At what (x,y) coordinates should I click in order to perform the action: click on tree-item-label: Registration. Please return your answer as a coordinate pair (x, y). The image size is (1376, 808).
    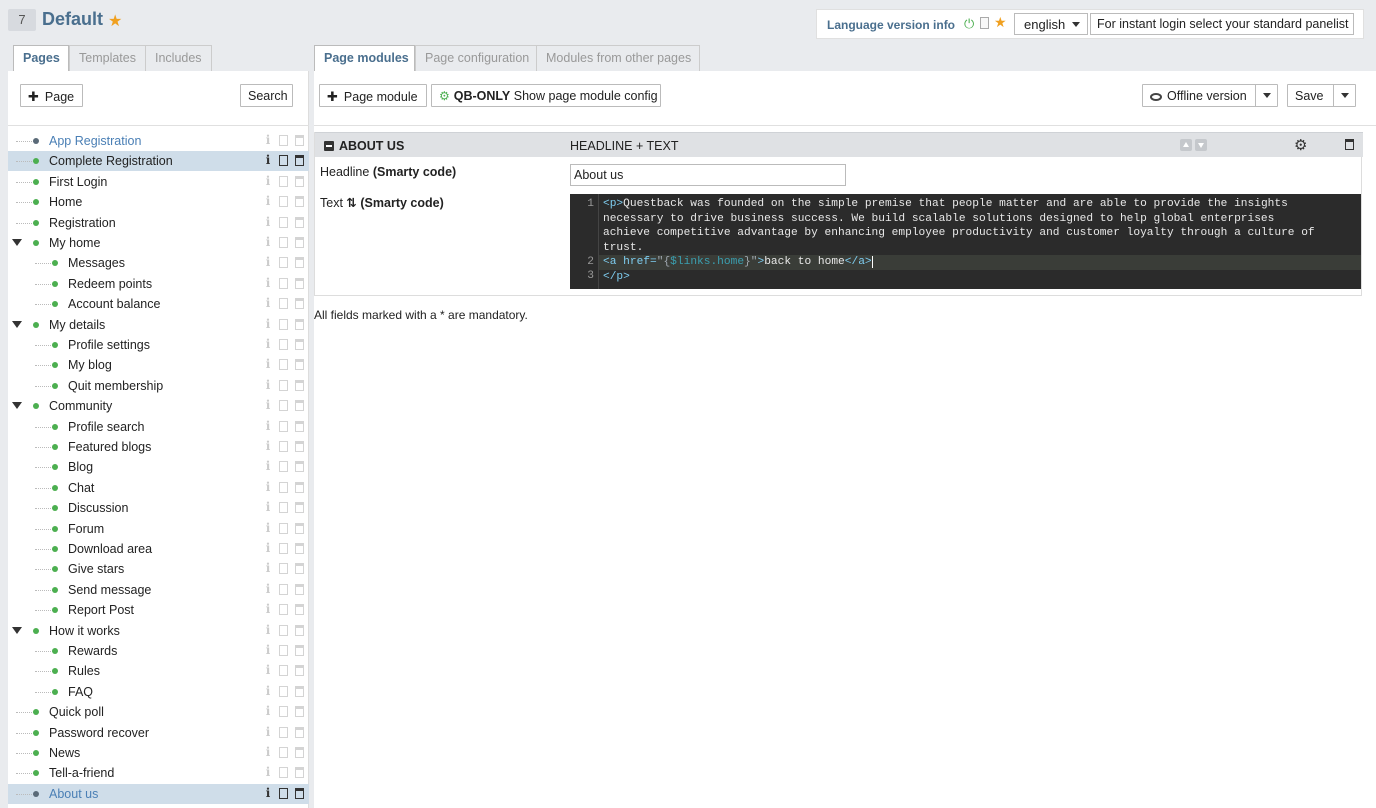
    Looking at the image, I should click on (82, 223).